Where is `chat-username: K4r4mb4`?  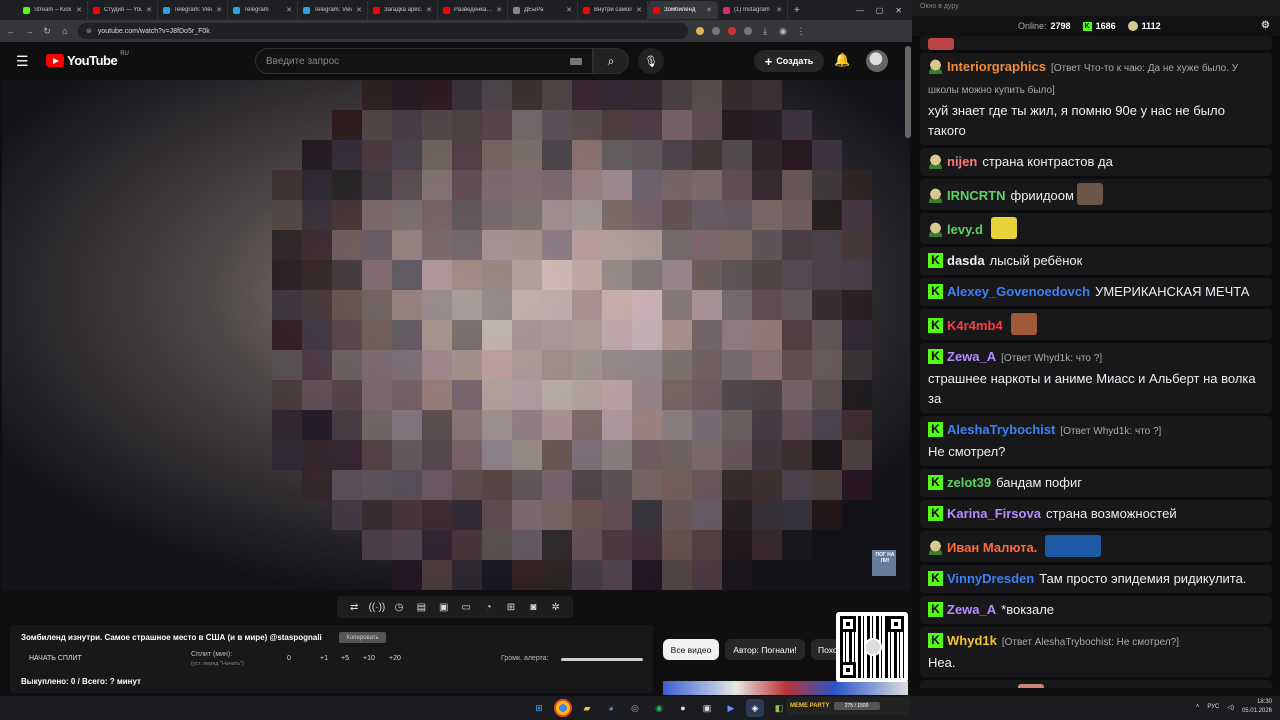 chat-username: K4r4mb4 is located at coordinates (975, 325).